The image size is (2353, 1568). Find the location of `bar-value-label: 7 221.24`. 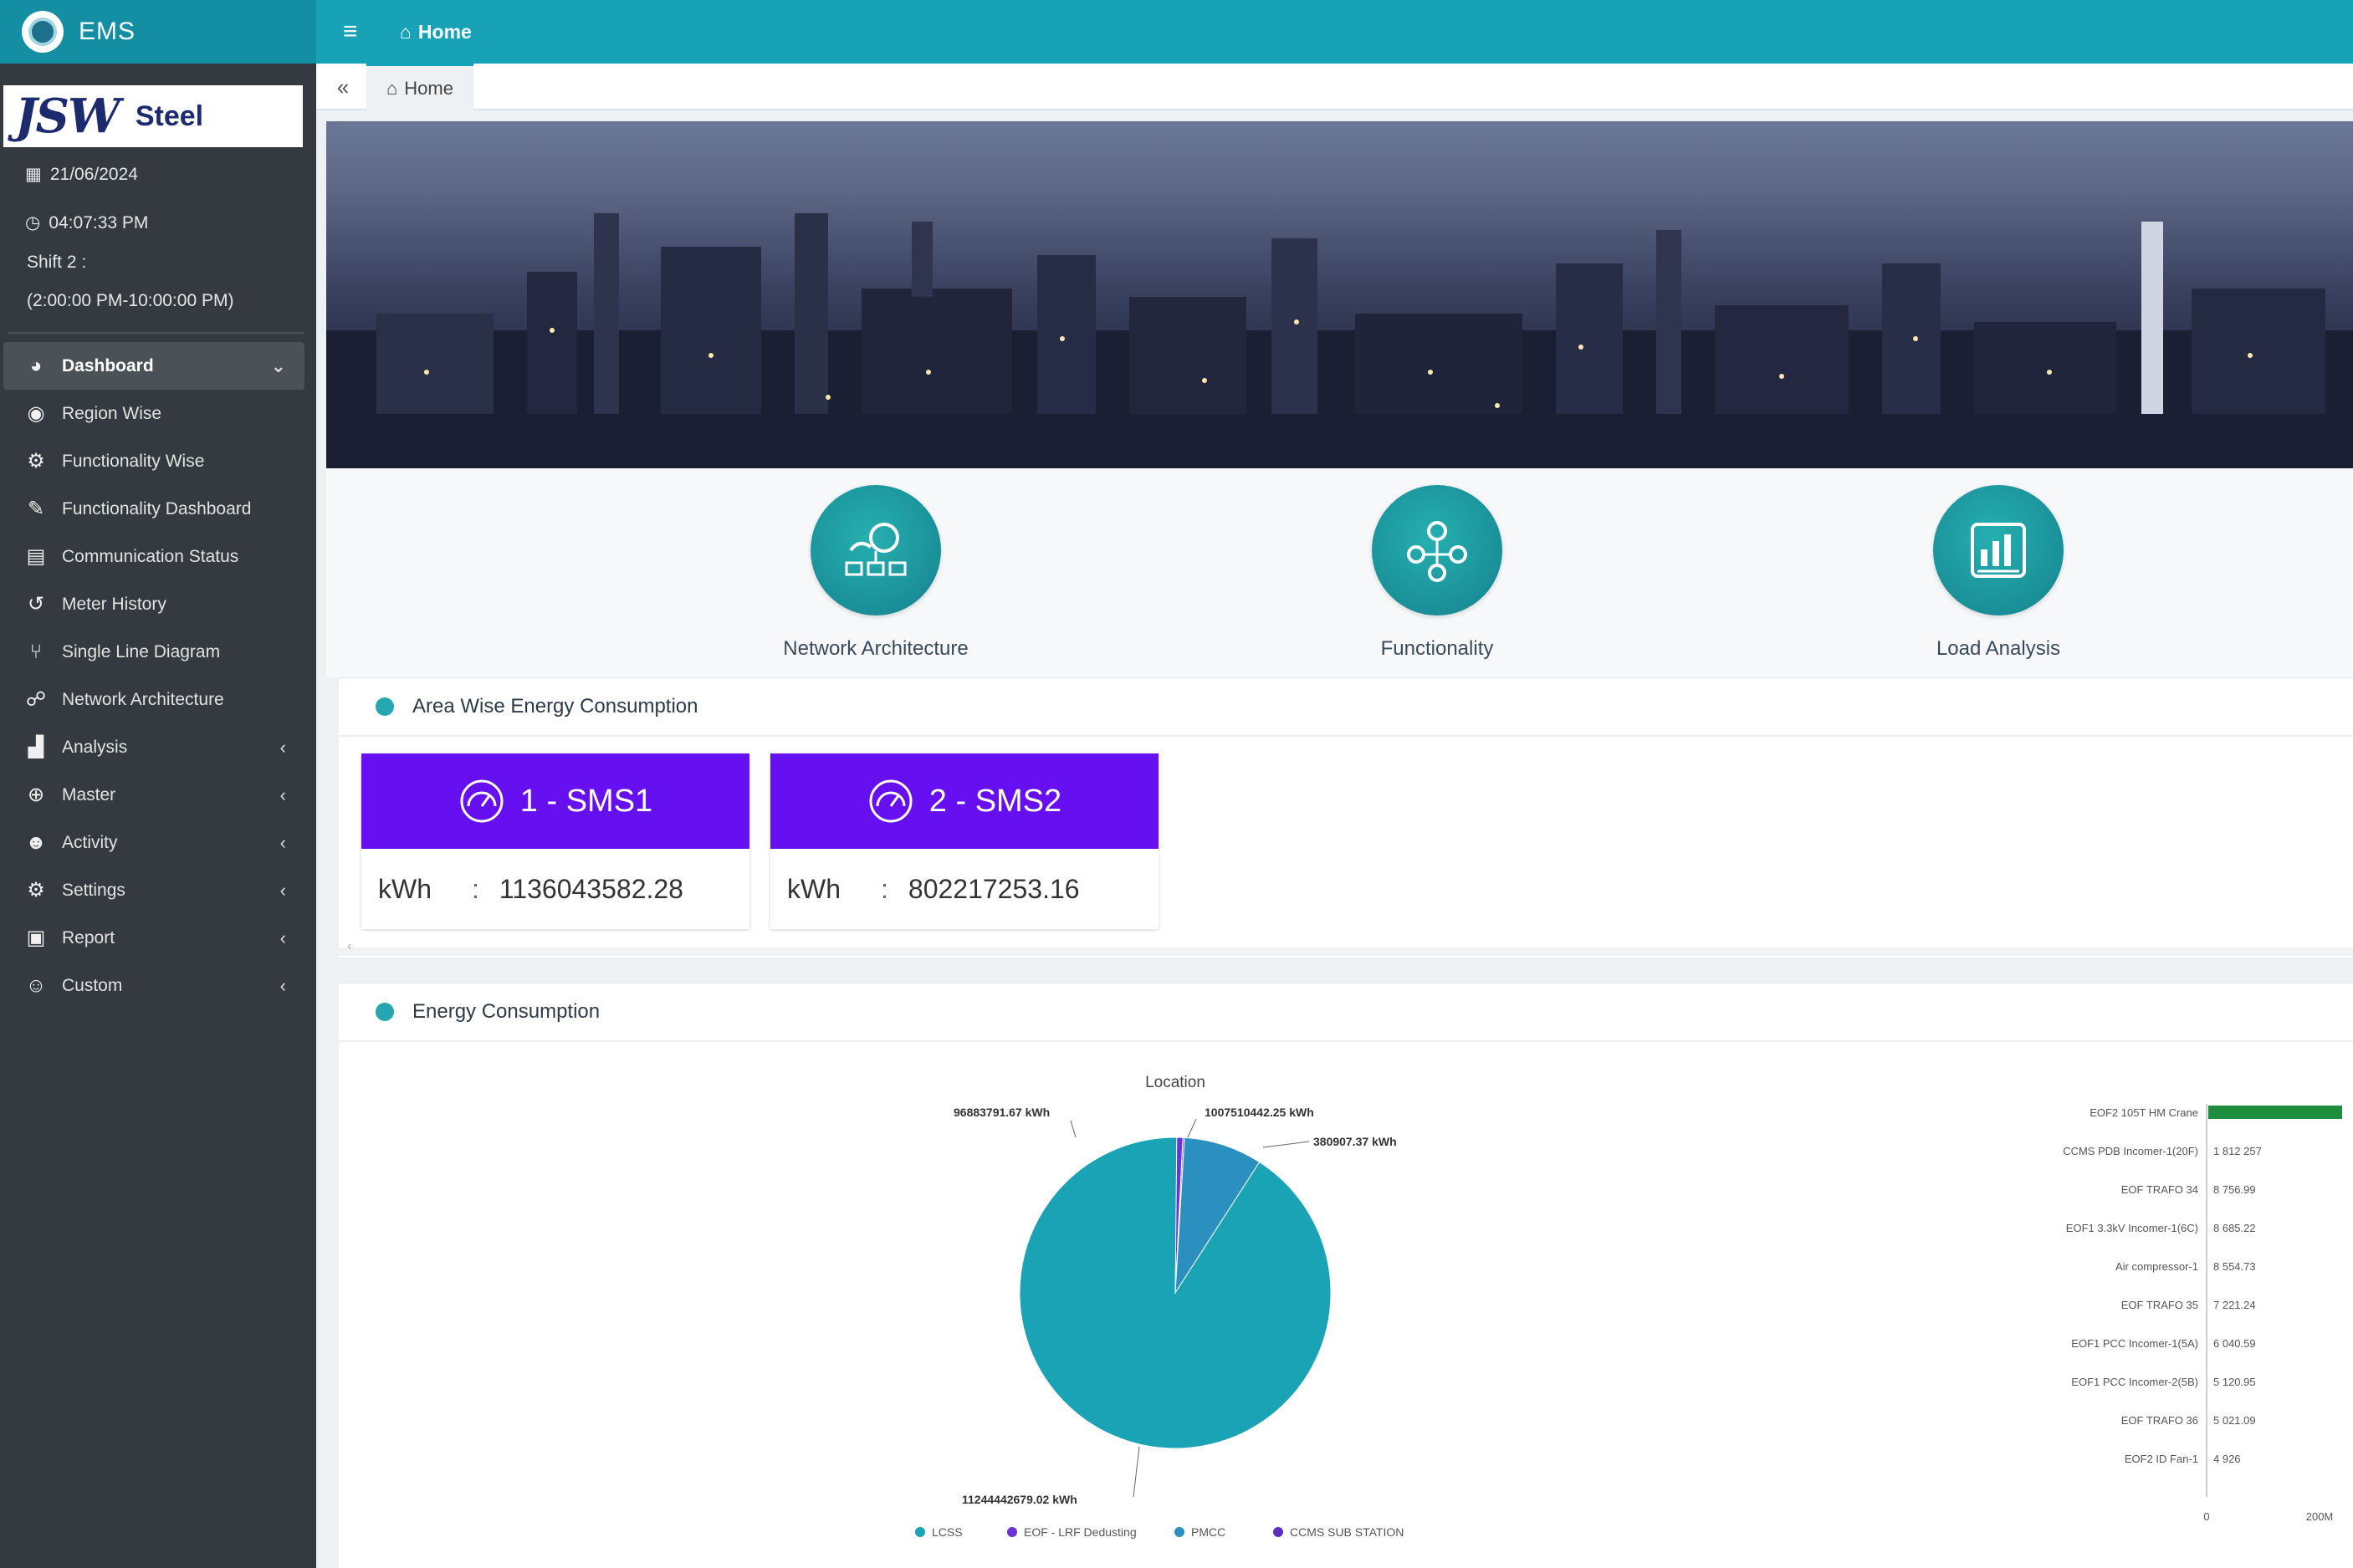

bar-value-label: 7 221.24 is located at coordinates (2234, 1305).